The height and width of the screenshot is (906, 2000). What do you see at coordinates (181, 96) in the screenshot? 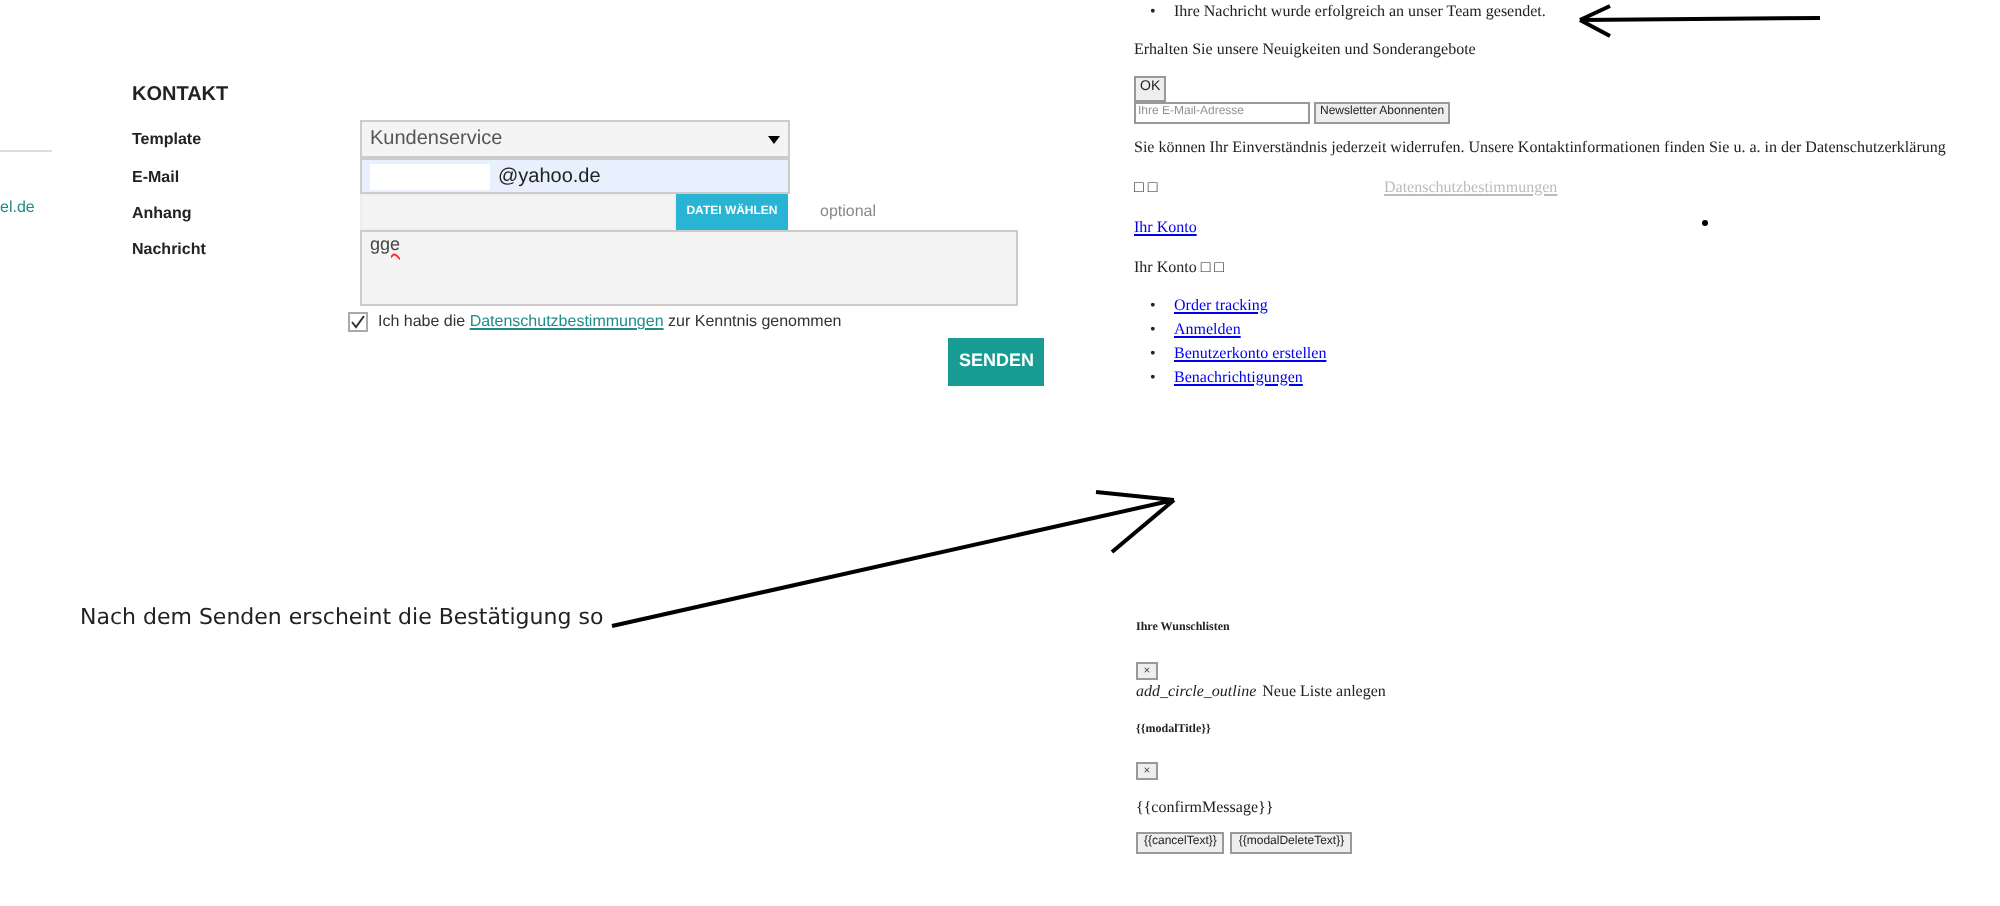
I see `contact-heading: KONTAKT` at bounding box center [181, 96].